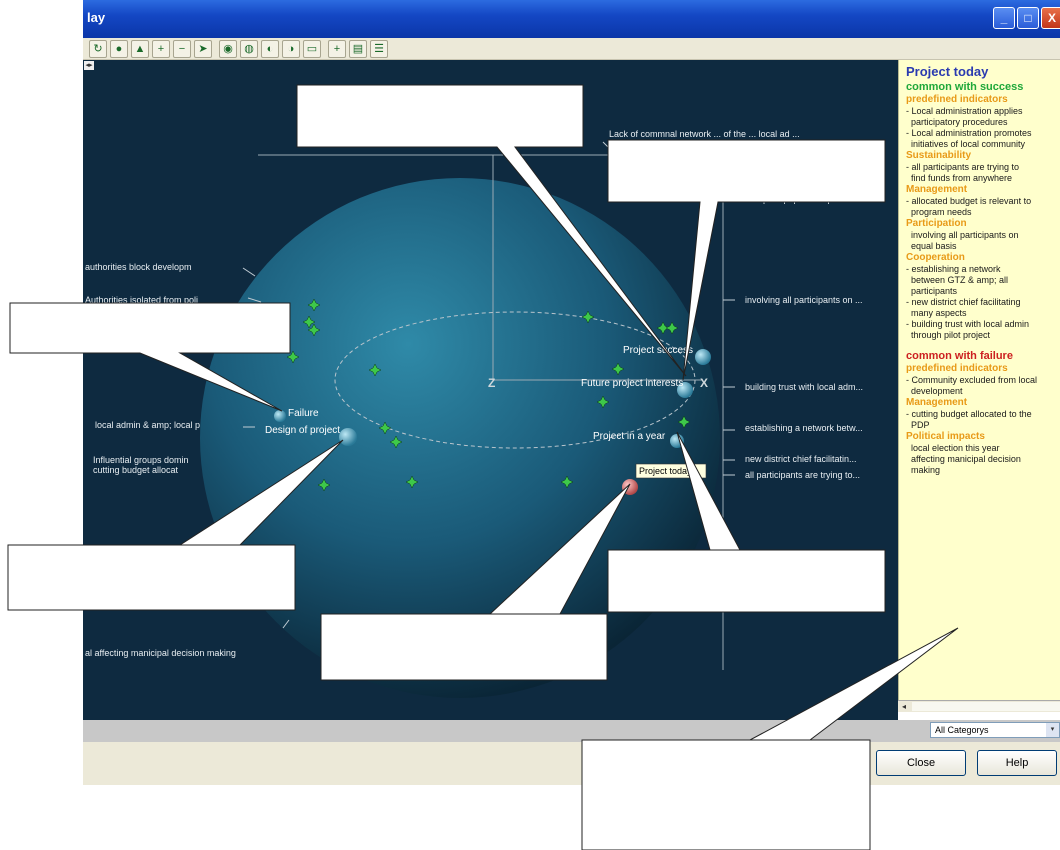  What do you see at coordinates (986, 706) in the screenshot?
I see `scrollbar-thumb` at bounding box center [986, 706].